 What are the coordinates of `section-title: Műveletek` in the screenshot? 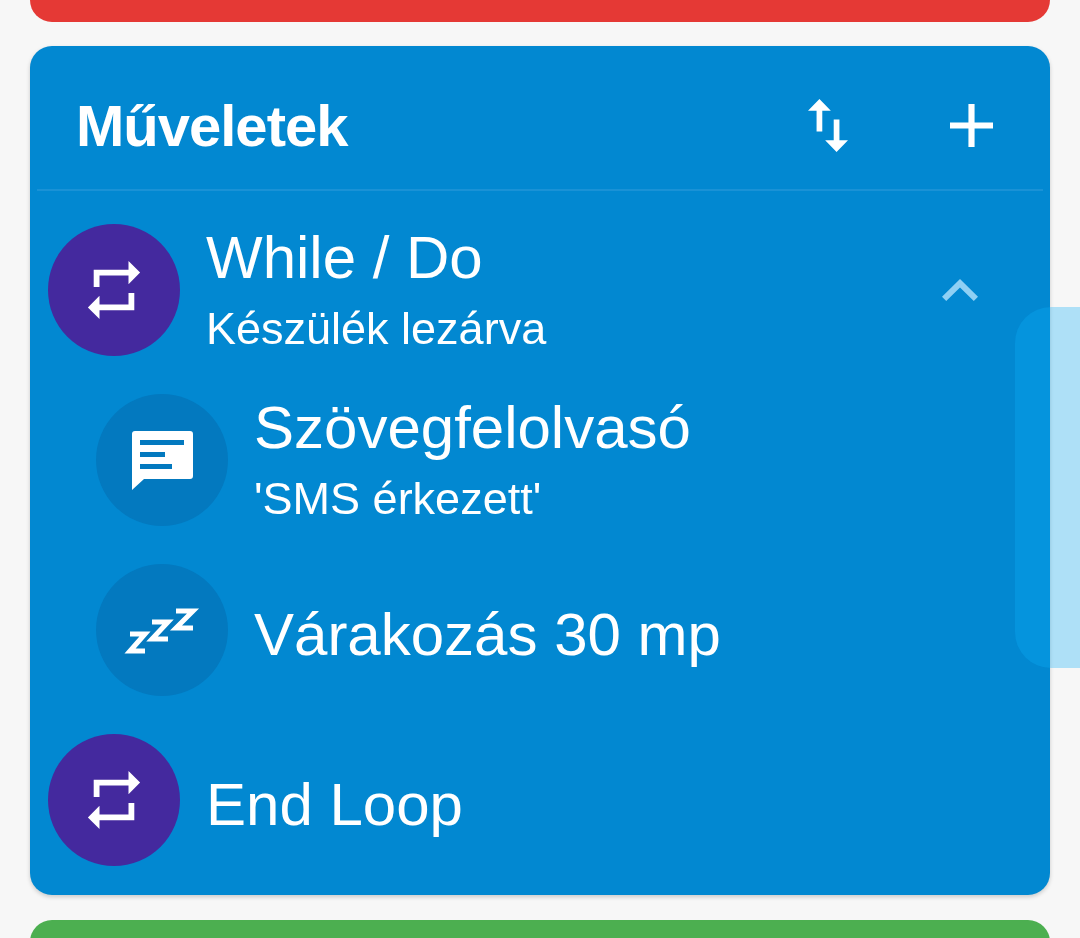 It's located at (213, 125).